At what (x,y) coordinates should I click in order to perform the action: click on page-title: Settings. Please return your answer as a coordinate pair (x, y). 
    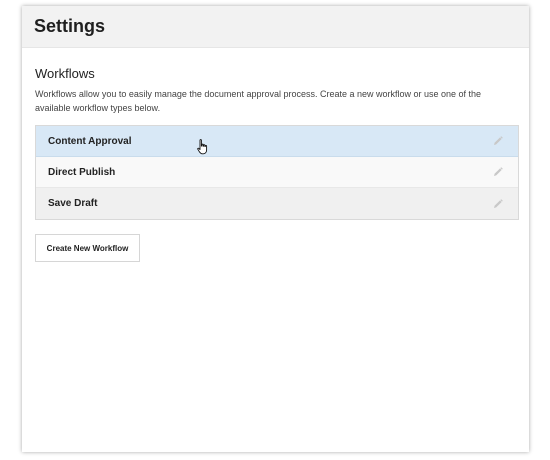
    Looking at the image, I should click on (70, 26).